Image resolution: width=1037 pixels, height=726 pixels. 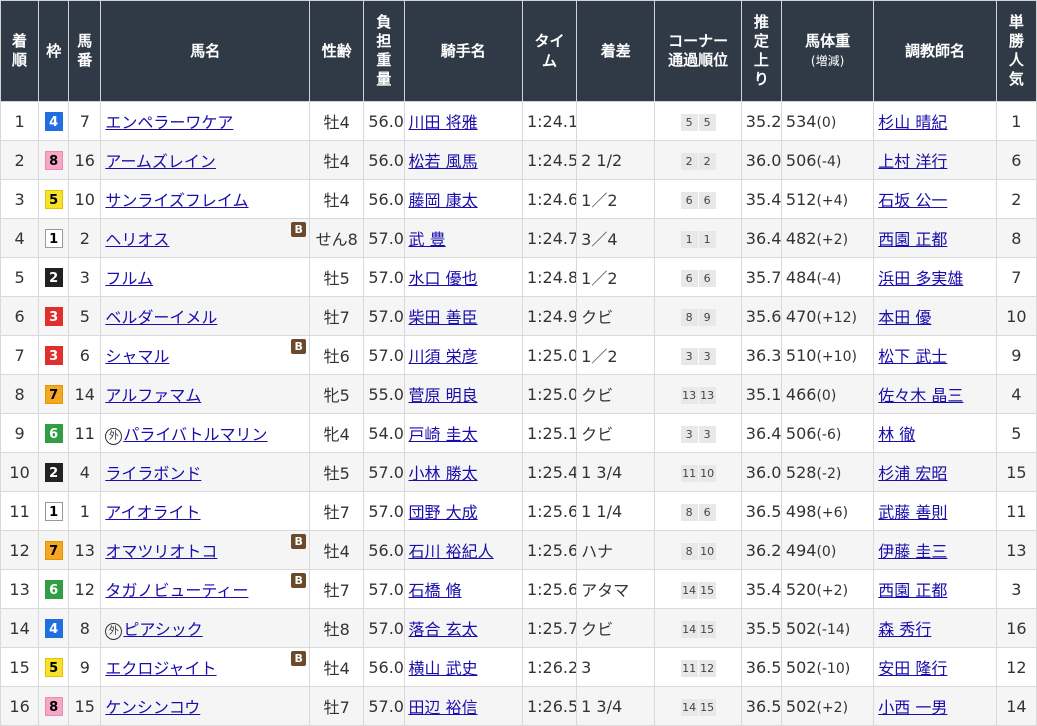 I want to click on jockey-name-link: 松若 風馬, so click(x=443, y=161).